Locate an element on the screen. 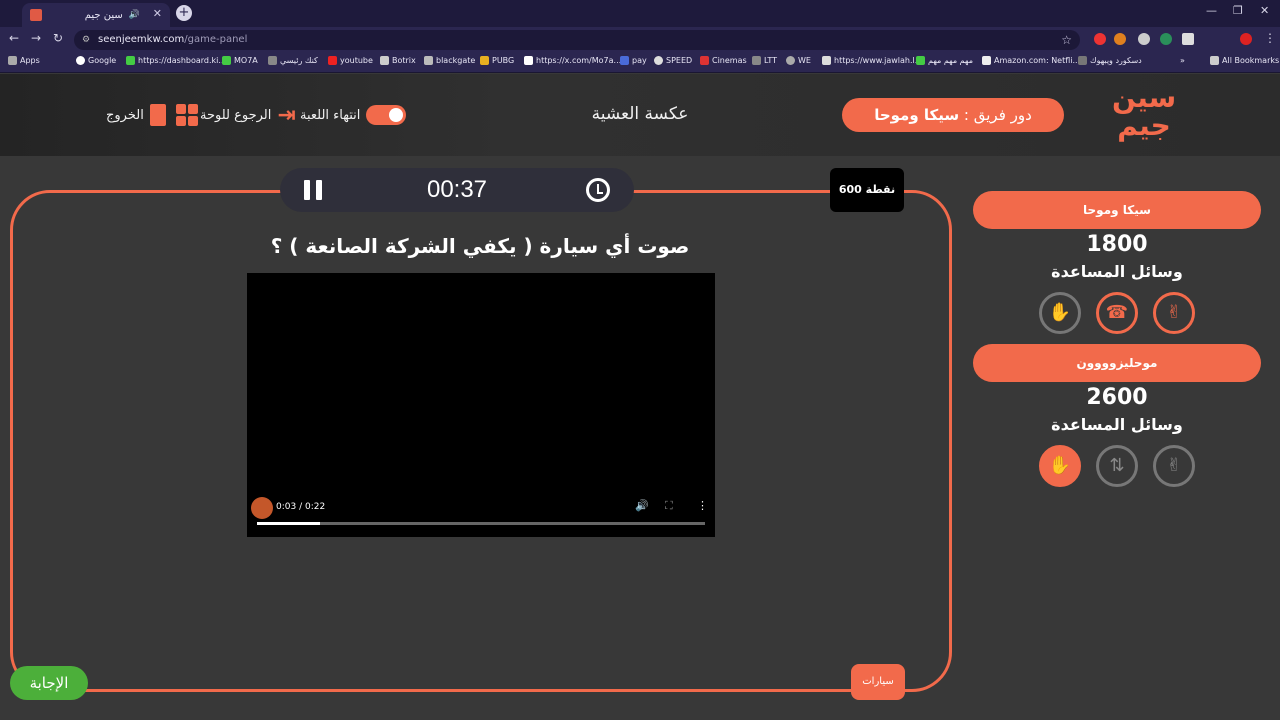 The image size is (1280, 720). turn-indicator: دور فريق : سيكا وموحا is located at coordinates (953, 115).